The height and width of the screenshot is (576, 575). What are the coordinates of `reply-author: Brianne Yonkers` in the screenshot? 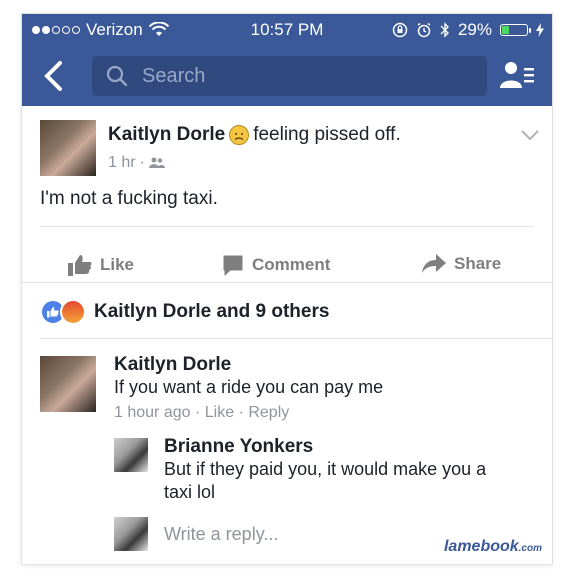 It's located at (238, 447).